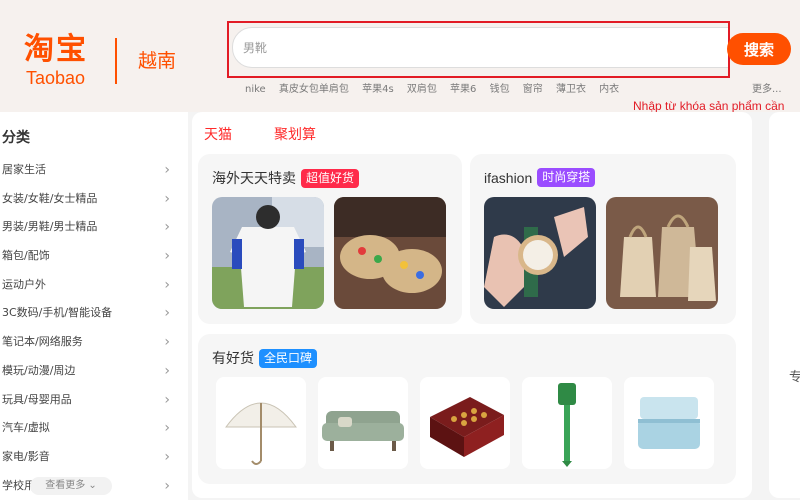 The width and height of the screenshot is (800, 500). Describe the element at coordinates (94, 457) in the screenshot. I see `category-item: 家电/影音 ›` at that location.